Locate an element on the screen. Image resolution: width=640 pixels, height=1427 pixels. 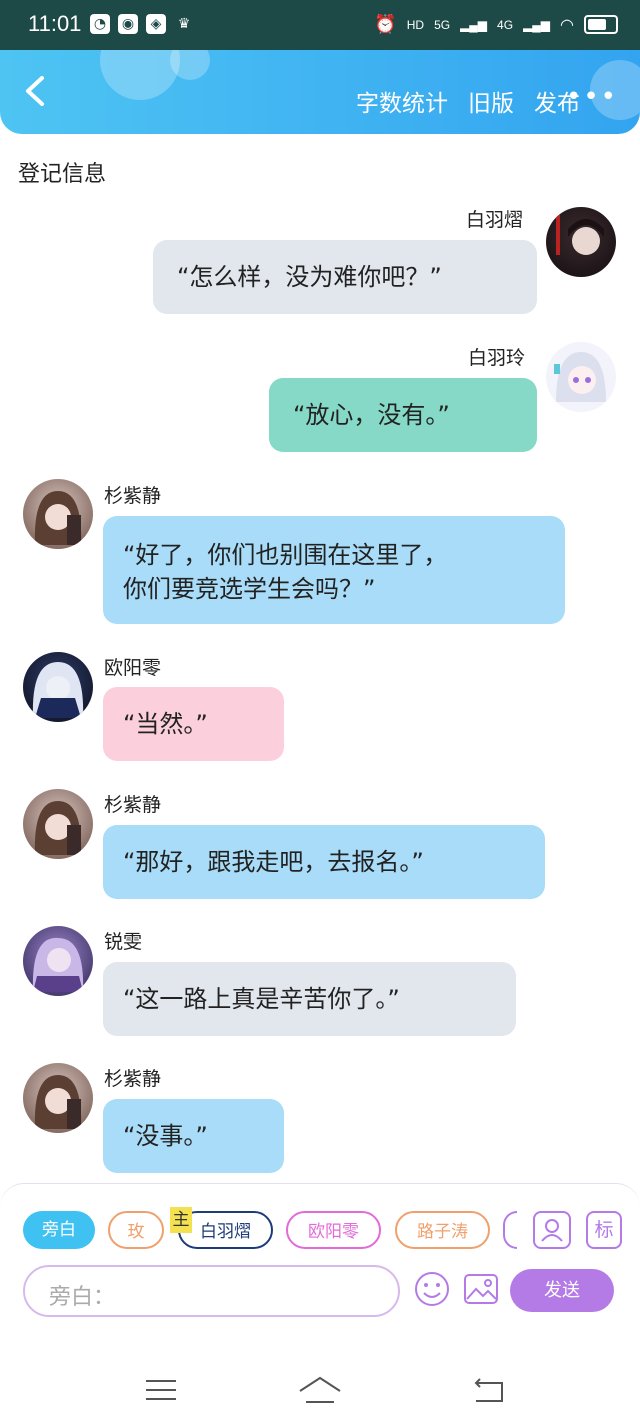
chat-bubble: “放心，没有。” is located at coordinates (403, 415).